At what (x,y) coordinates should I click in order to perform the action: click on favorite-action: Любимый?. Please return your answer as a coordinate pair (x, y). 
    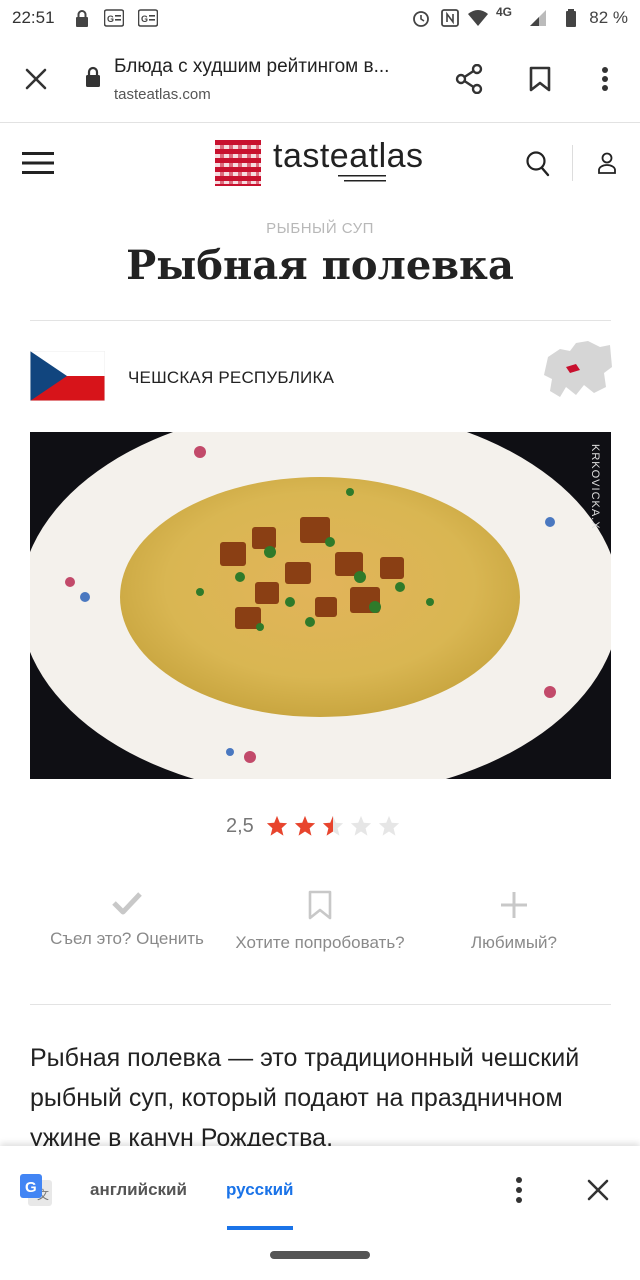
    Looking at the image, I should click on (514, 921).